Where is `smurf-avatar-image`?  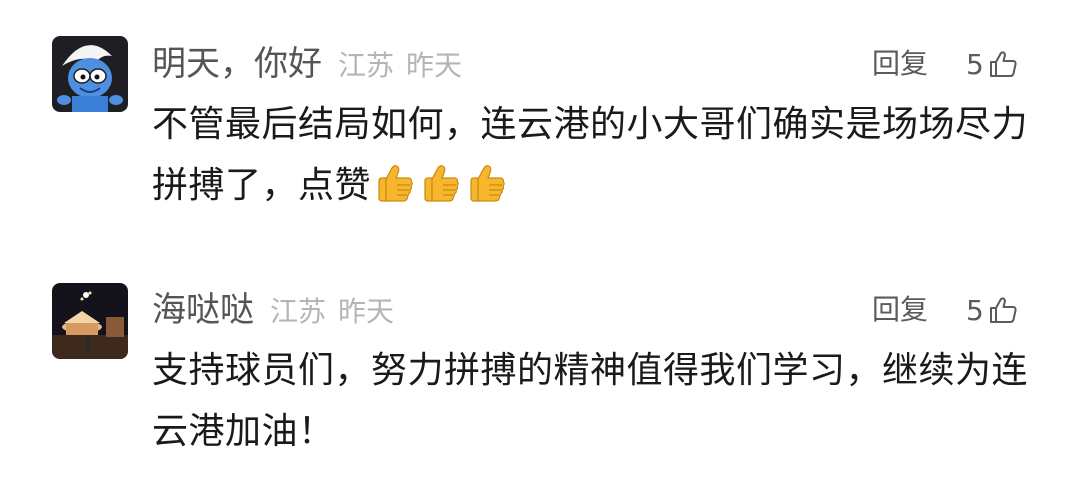
smurf-avatar-image is located at coordinates (90, 74).